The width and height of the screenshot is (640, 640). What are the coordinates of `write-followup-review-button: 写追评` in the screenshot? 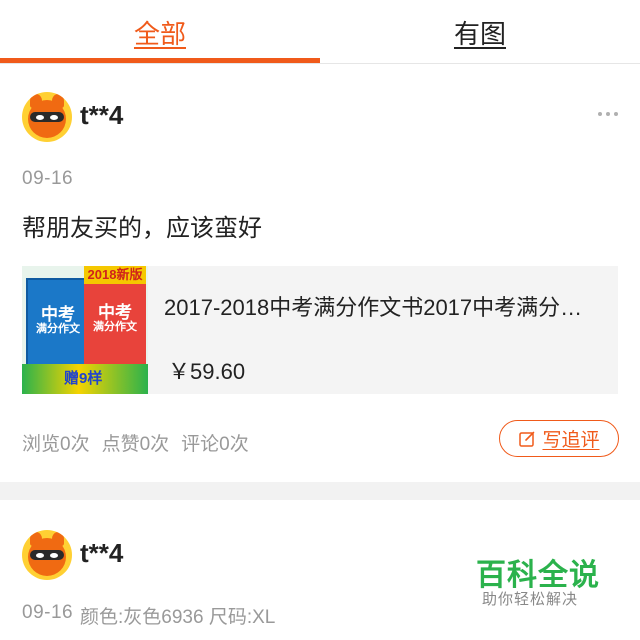 It's located at (559, 438).